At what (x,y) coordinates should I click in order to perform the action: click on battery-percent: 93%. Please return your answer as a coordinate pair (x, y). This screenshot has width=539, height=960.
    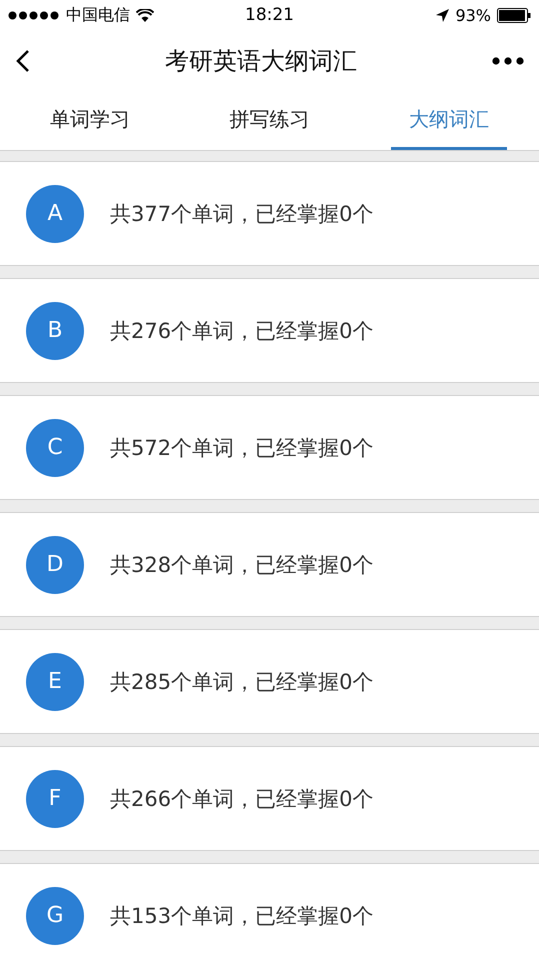
    Looking at the image, I should click on (473, 15).